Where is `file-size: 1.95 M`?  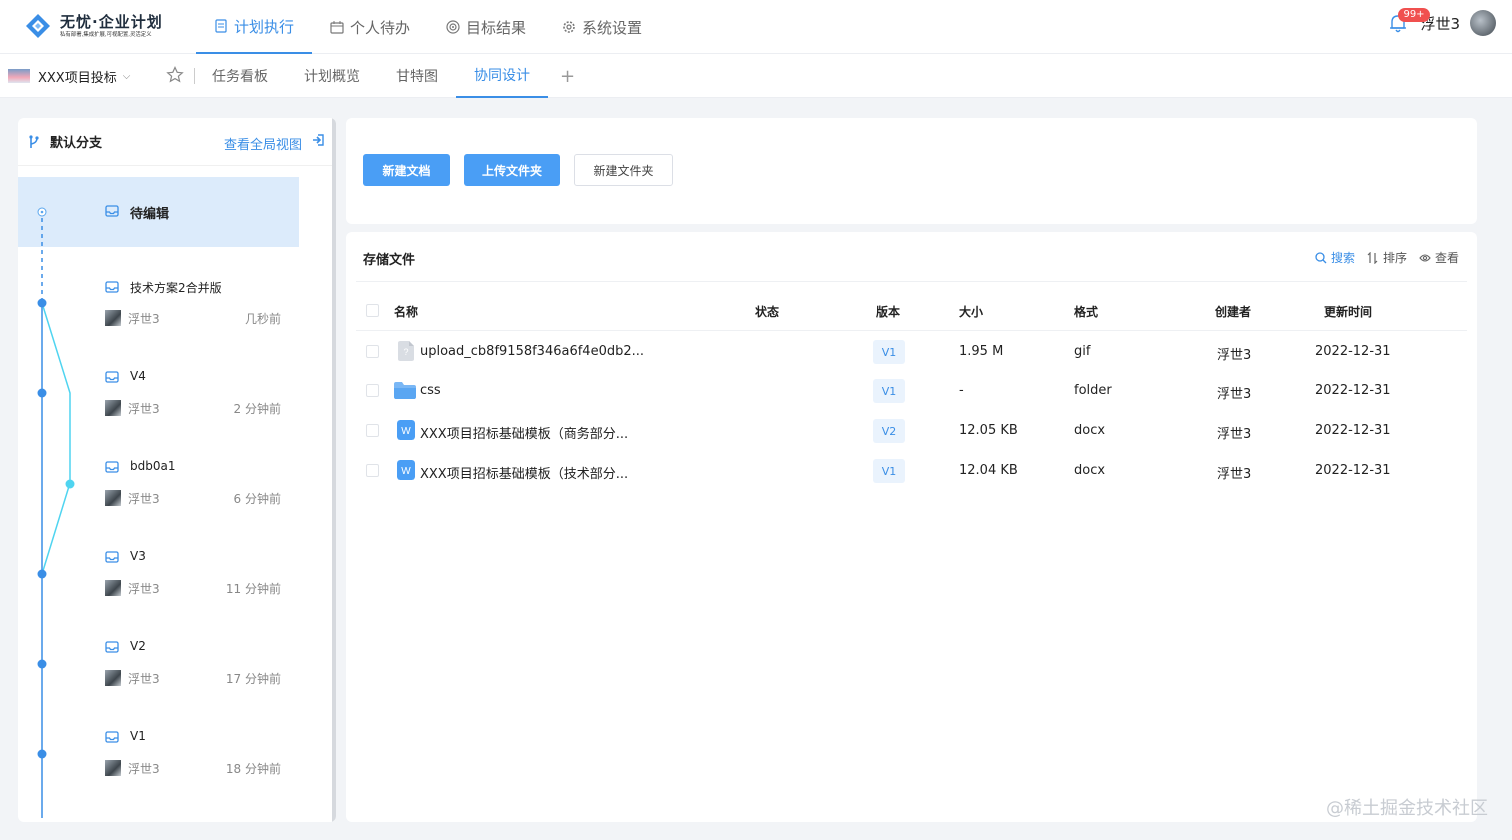 file-size: 1.95 M is located at coordinates (981, 351).